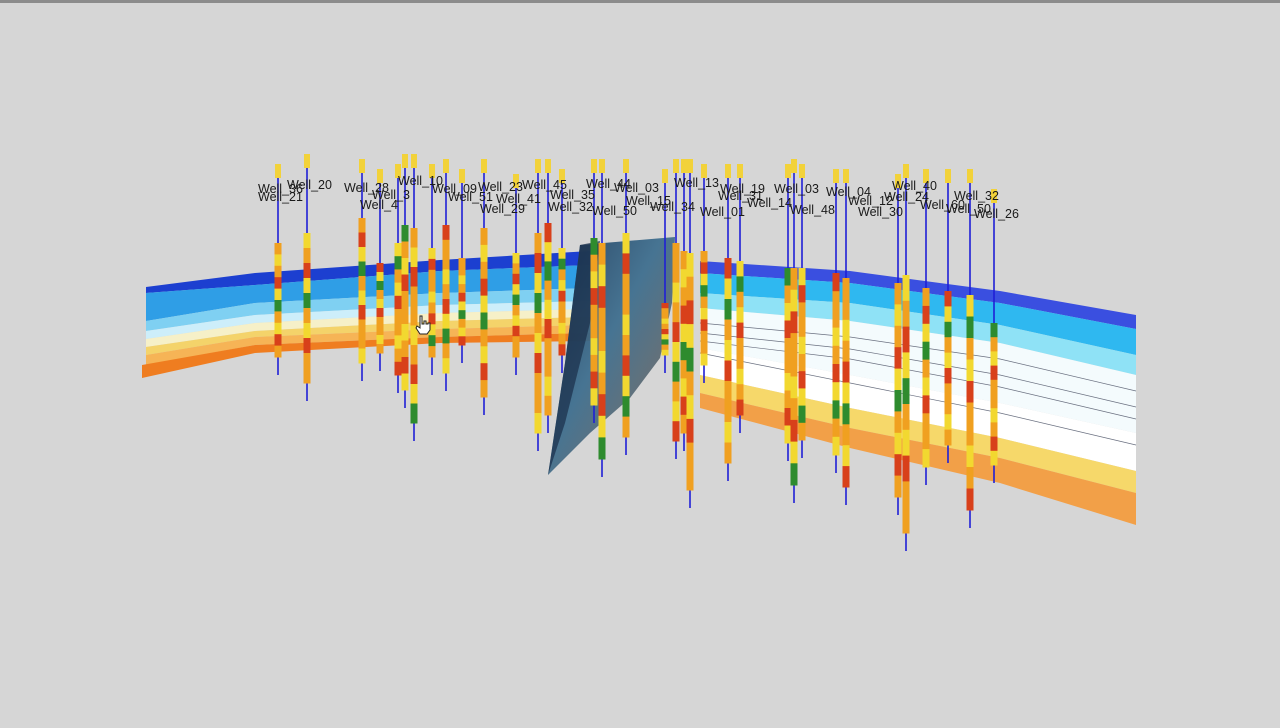  What do you see at coordinates (696, 183) in the screenshot?
I see `well-label: Well_13` at bounding box center [696, 183].